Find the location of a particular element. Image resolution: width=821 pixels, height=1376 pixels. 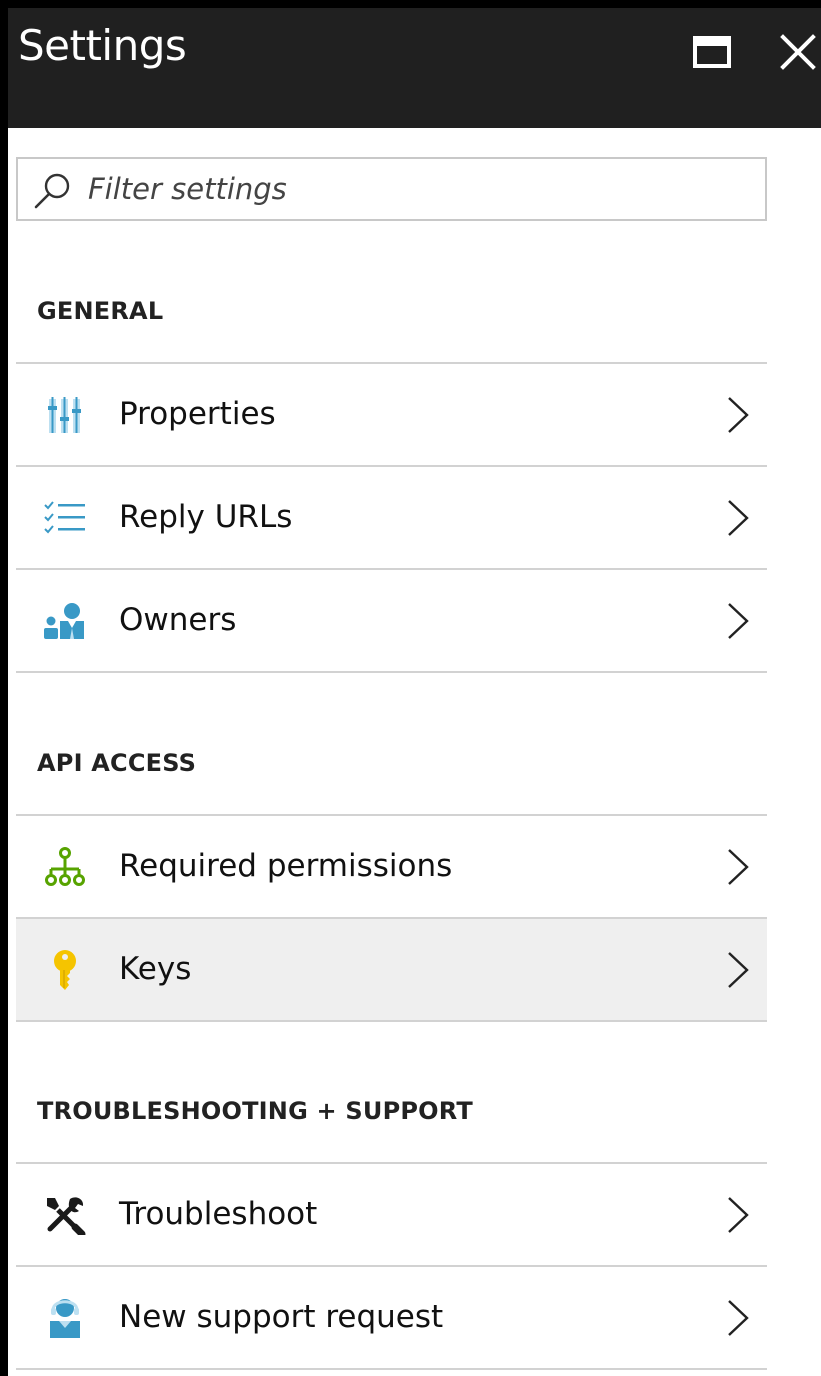

filter-settings-box is located at coordinates (391, 189).